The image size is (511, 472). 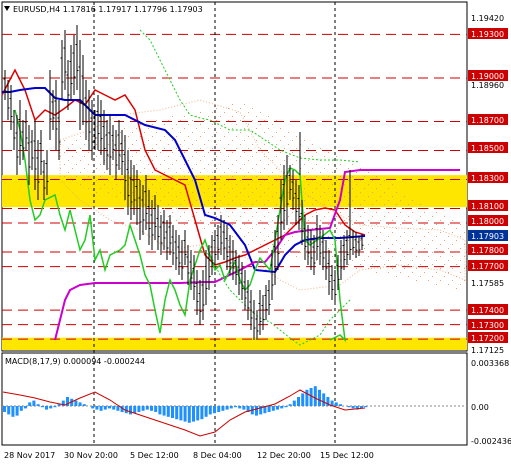 I want to click on time-label: 8 Dec 04:00, so click(x=217, y=455).